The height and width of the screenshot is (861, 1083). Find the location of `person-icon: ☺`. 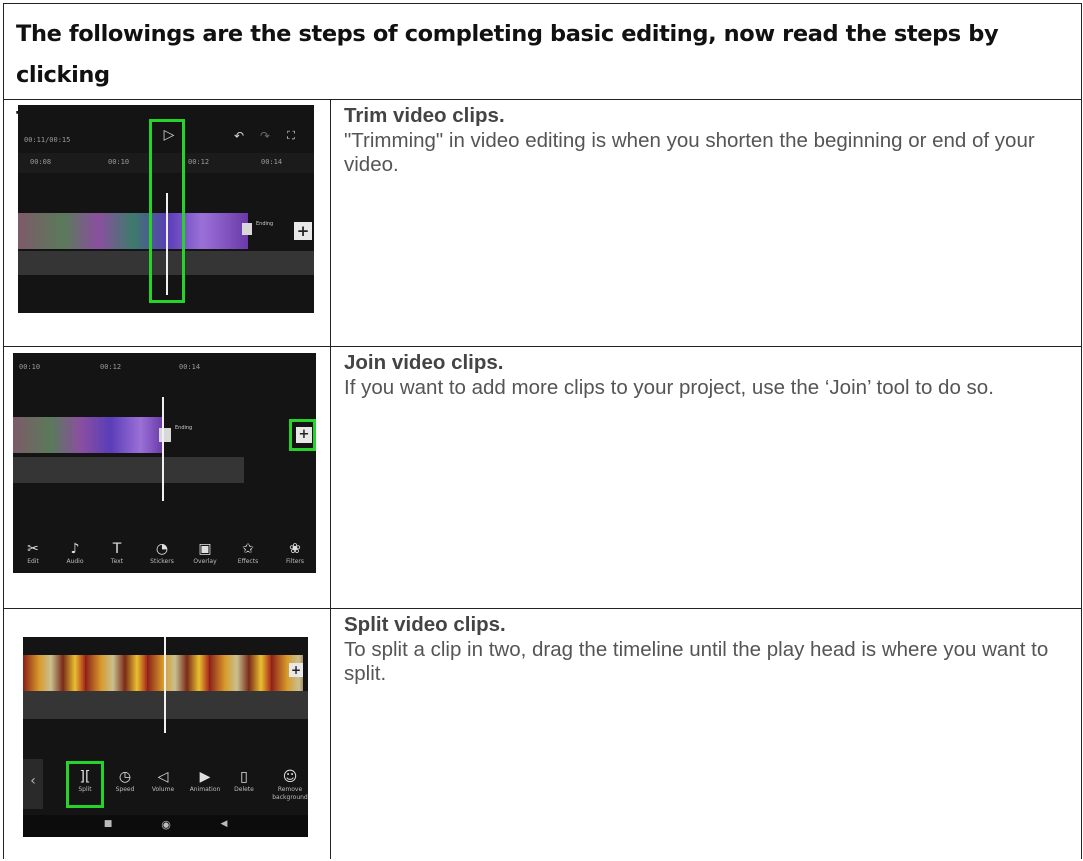

person-icon: ☺ is located at coordinates (290, 777).